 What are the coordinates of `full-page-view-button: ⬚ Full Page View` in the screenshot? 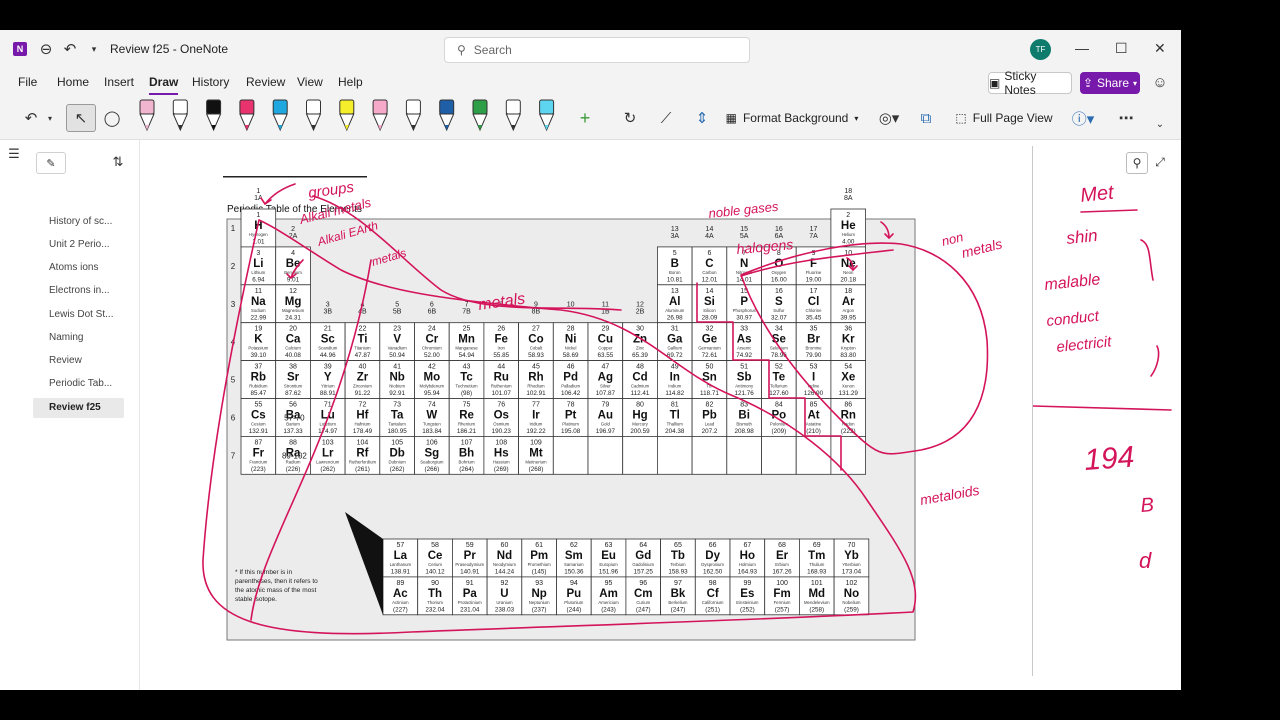 It's located at (1004, 118).